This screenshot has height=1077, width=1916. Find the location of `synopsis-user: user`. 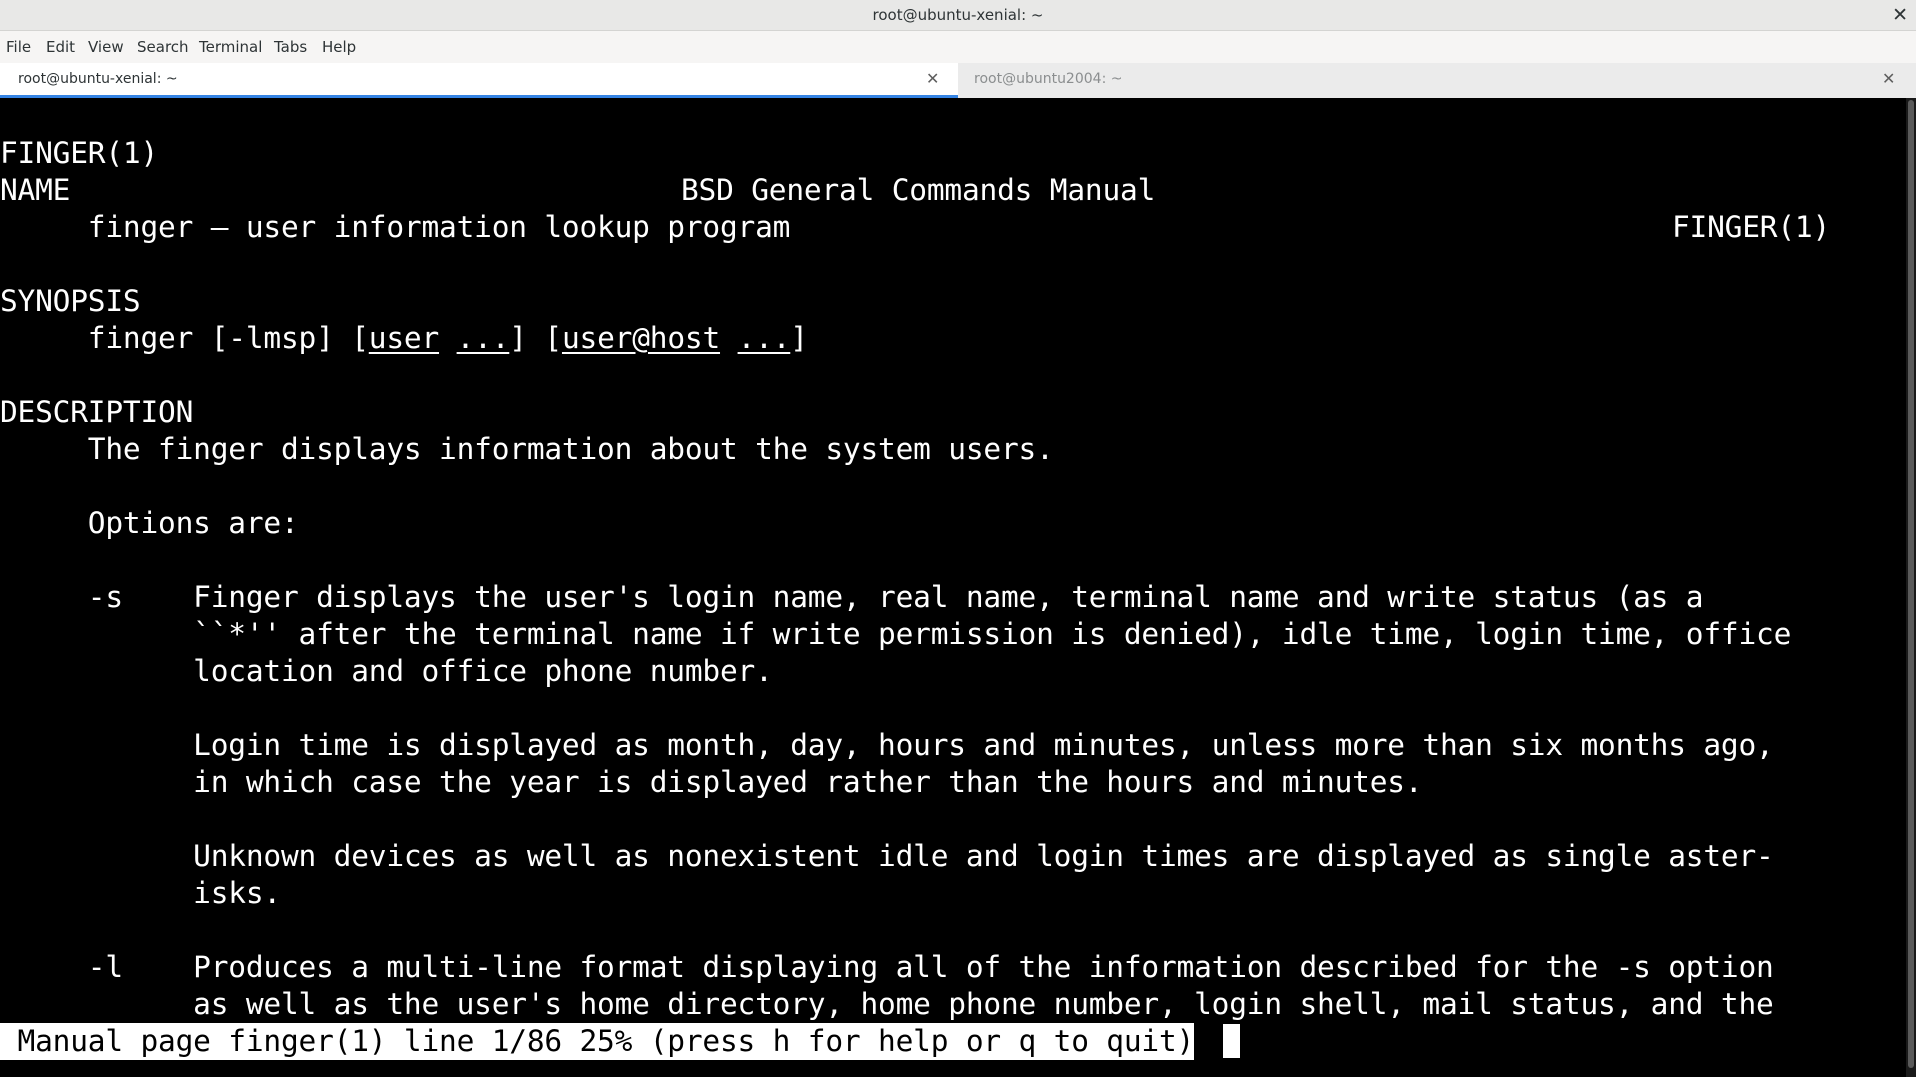

synopsis-user: user is located at coordinates (404, 338).